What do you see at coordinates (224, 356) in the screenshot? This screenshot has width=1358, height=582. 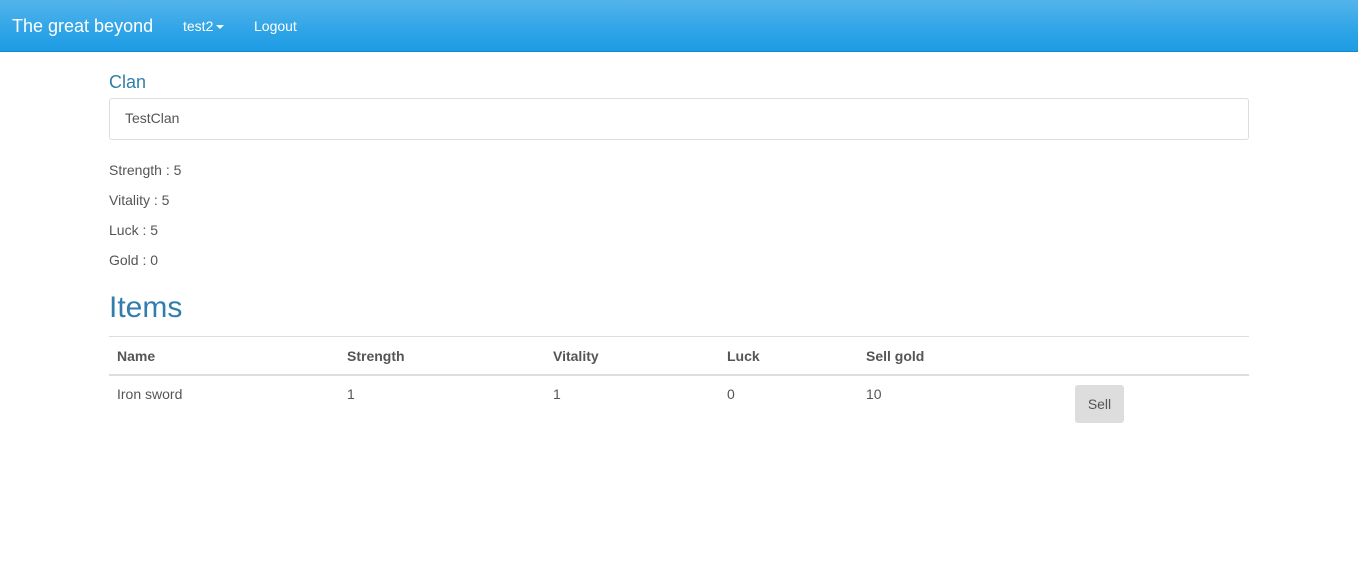 I see `column-header-name: Name` at bounding box center [224, 356].